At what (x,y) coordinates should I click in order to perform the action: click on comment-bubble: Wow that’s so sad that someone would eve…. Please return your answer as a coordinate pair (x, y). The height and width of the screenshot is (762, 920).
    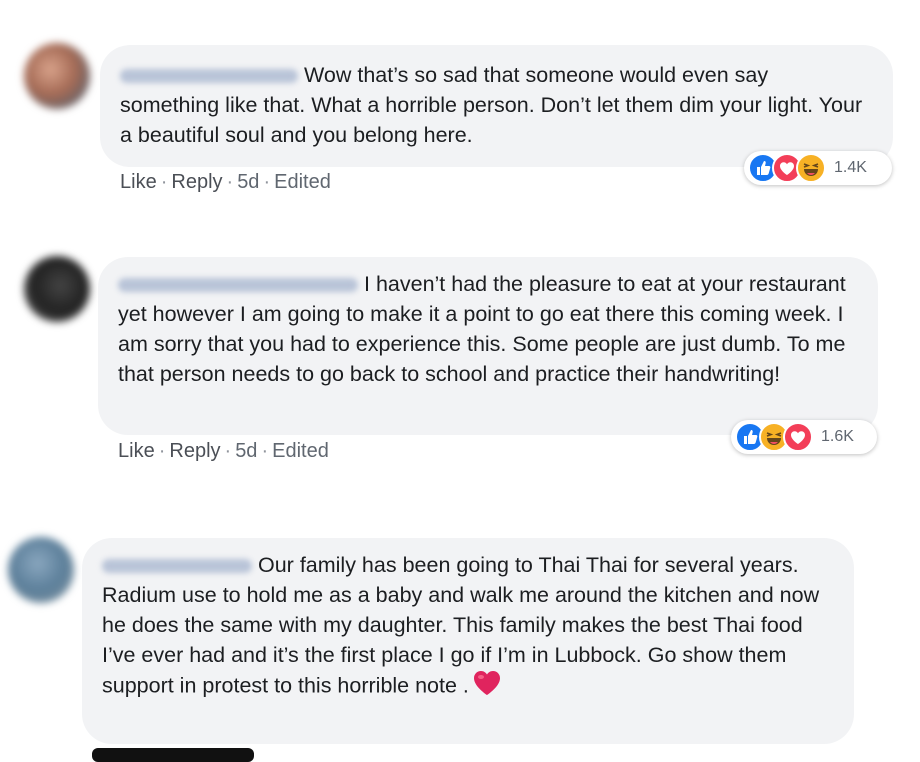
    Looking at the image, I should click on (496, 106).